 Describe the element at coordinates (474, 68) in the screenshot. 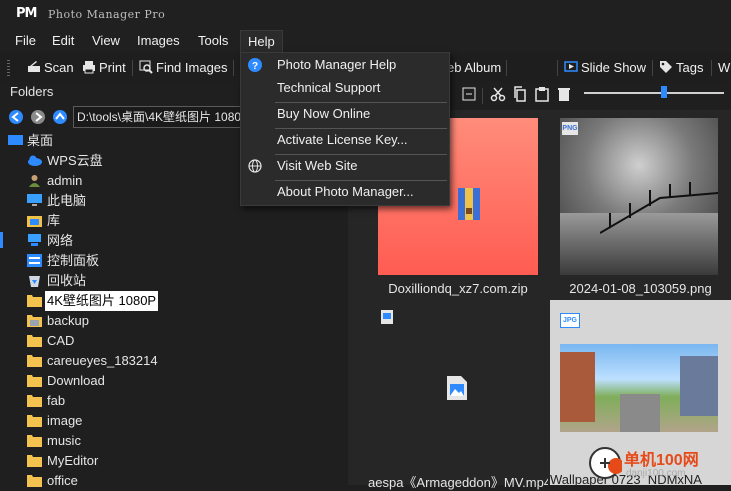

I see `web-album-button: eb Album` at that location.